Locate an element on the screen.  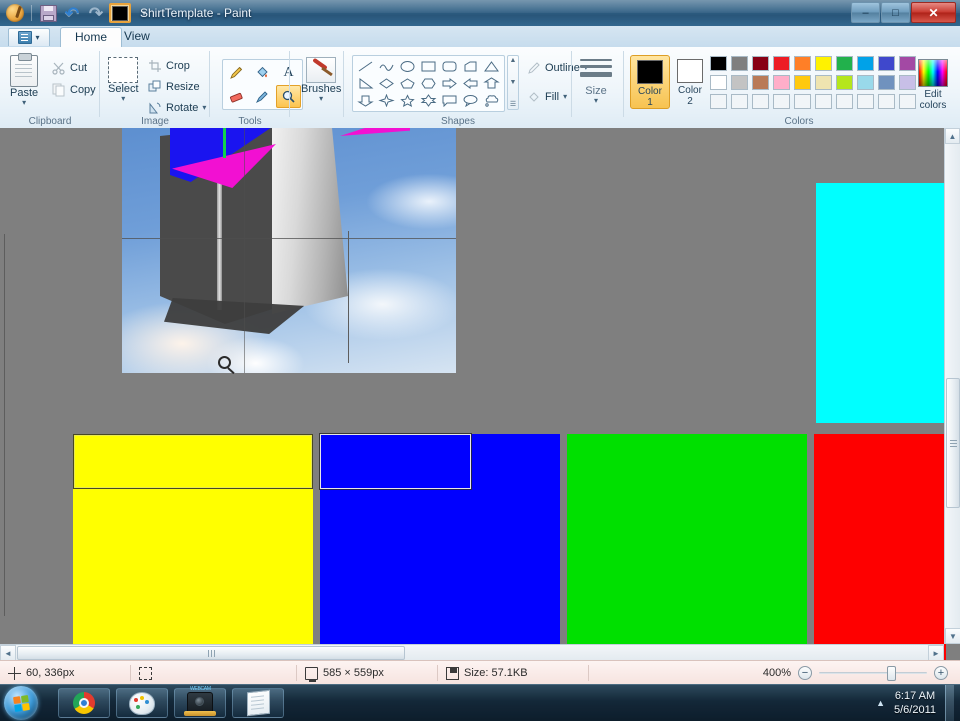
oval-callout-shape is located at coordinates (470, 100).